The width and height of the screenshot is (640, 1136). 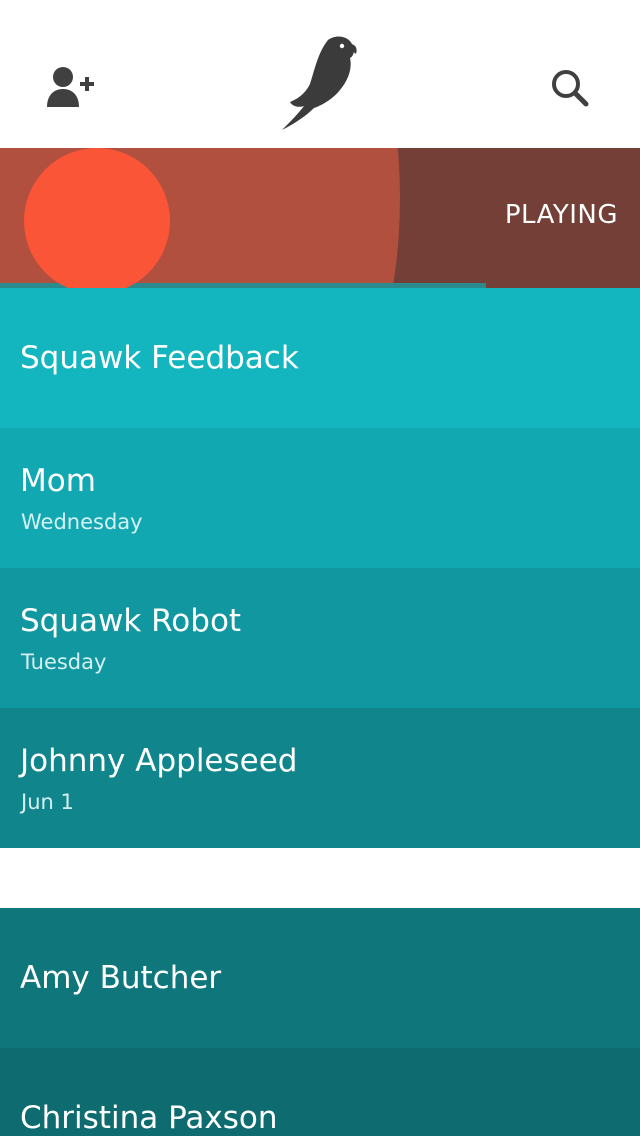 What do you see at coordinates (159, 358) in the screenshot?
I see `conversation-name: Squawk Feedback` at bounding box center [159, 358].